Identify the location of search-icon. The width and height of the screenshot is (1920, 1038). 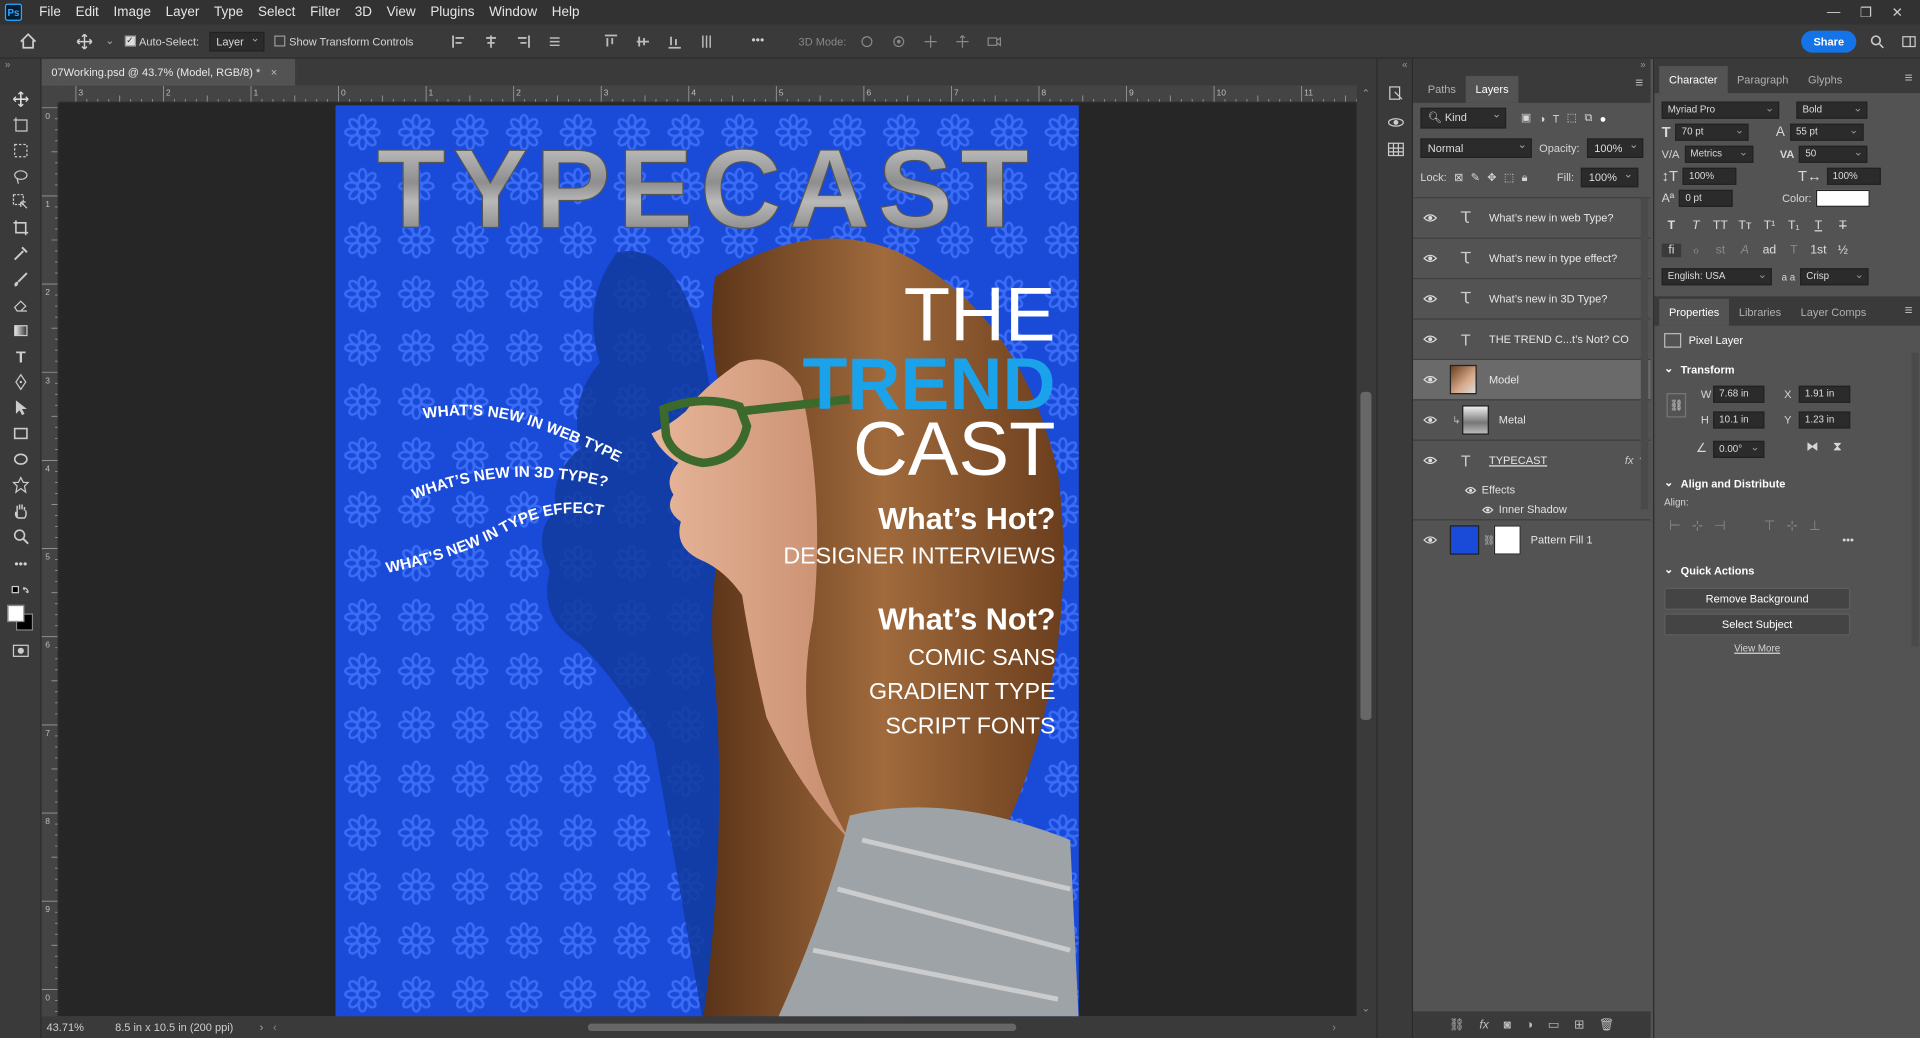
(1877, 41).